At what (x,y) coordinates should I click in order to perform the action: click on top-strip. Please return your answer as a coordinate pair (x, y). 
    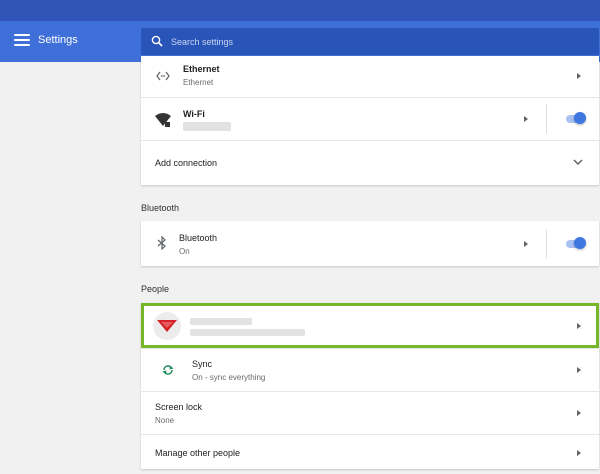
    Looking at the image, I should click on (300, 10).